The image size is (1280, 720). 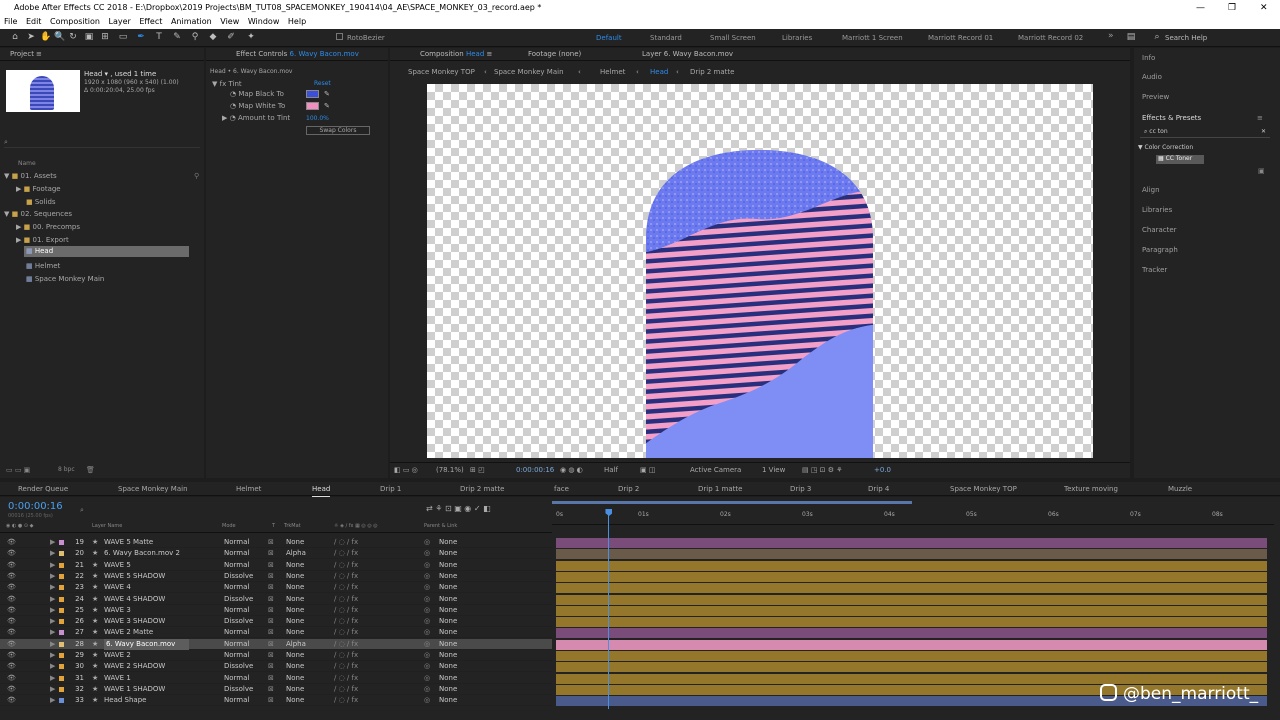 What do you see at coordinates (296, 553) in the screenshot?
I see `track-matte-dropdown: Alpha` at bounding box center [296, 553].